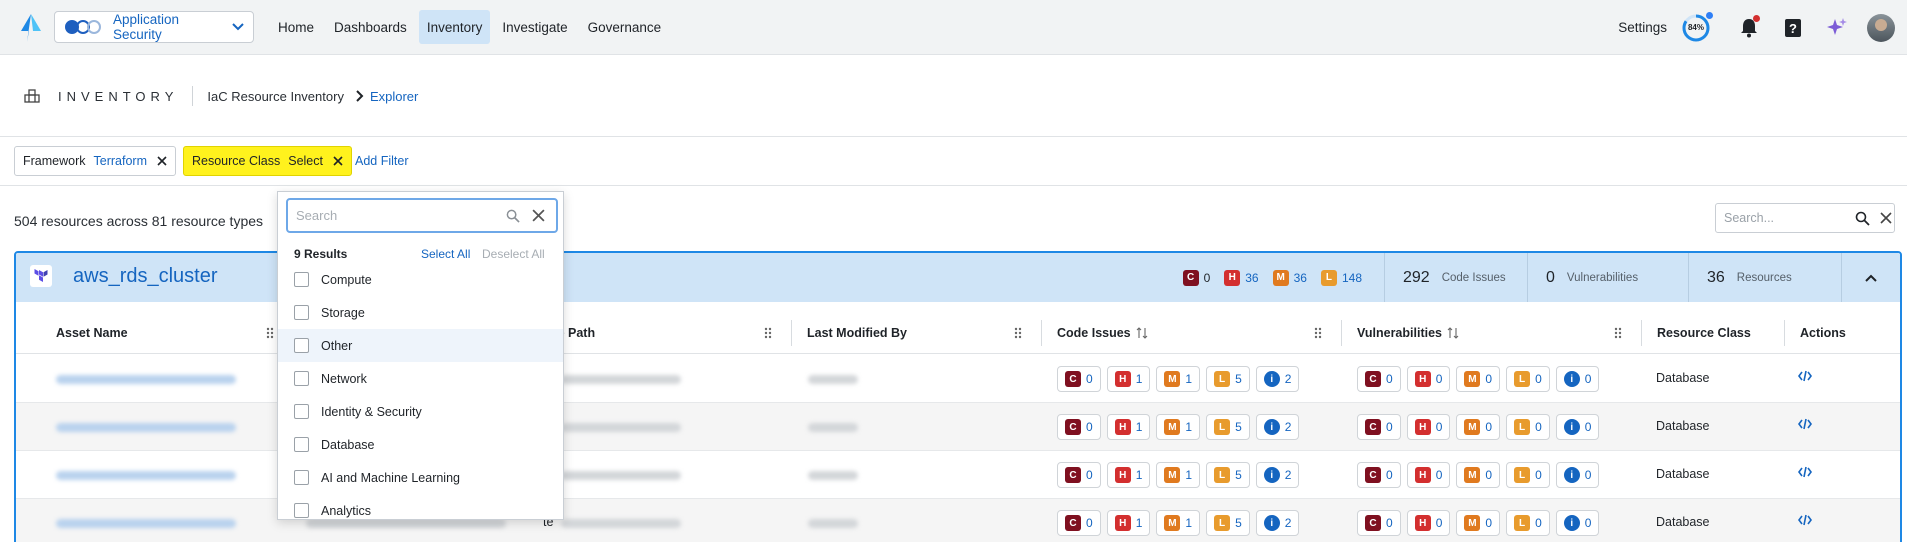  I want to click on option-item: AI and Machine Learning, so click(420, 477).